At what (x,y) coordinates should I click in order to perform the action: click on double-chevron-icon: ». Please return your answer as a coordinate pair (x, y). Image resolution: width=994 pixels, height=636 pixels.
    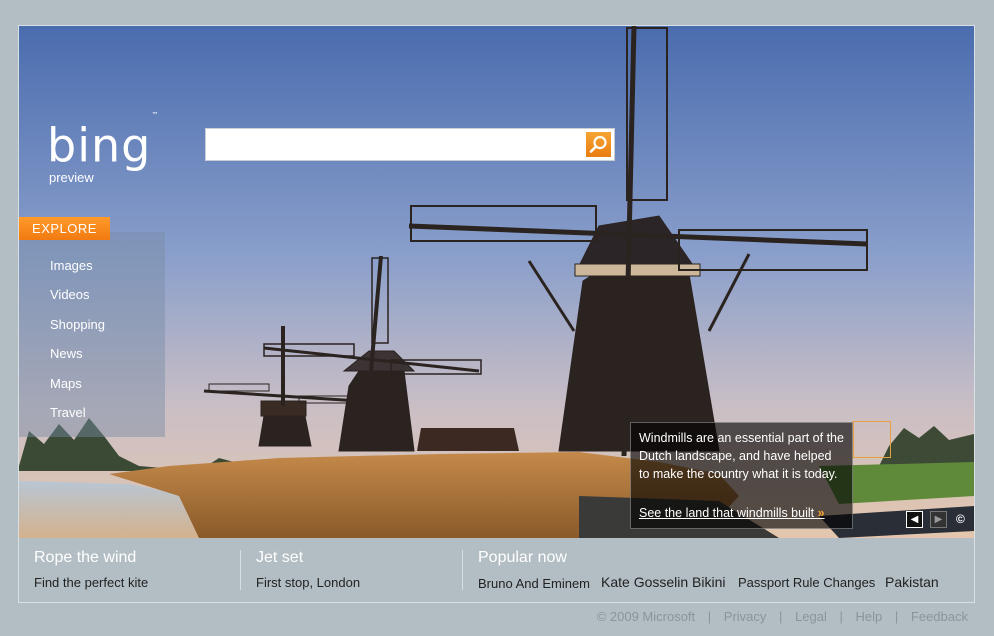
    Looking at the image, I should click on (821, 513).